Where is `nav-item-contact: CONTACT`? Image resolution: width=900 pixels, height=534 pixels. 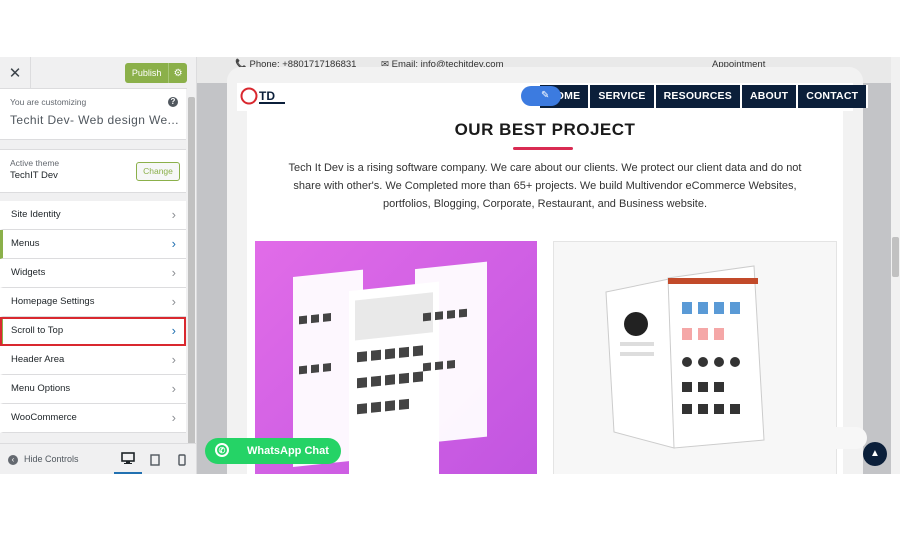 nav-item-contact: CONTACT is located at coordinates (833, 96).